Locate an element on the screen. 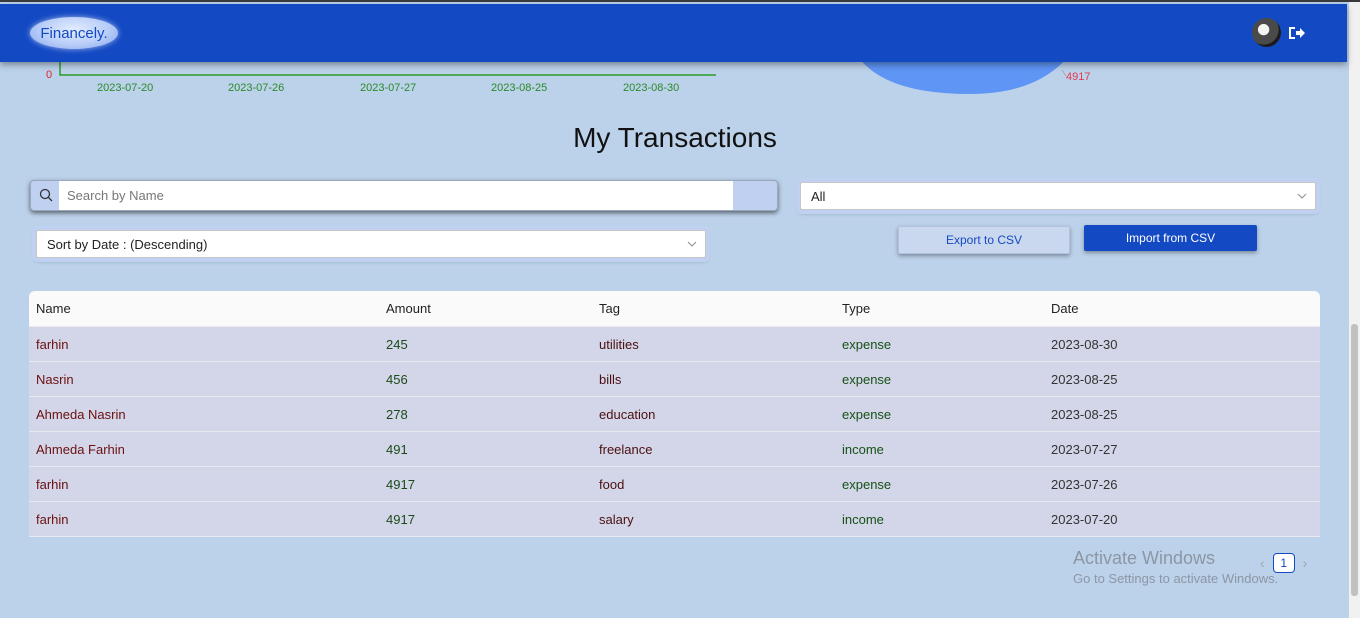  cell-name: Nasrin is located at coordinates (204, 379).